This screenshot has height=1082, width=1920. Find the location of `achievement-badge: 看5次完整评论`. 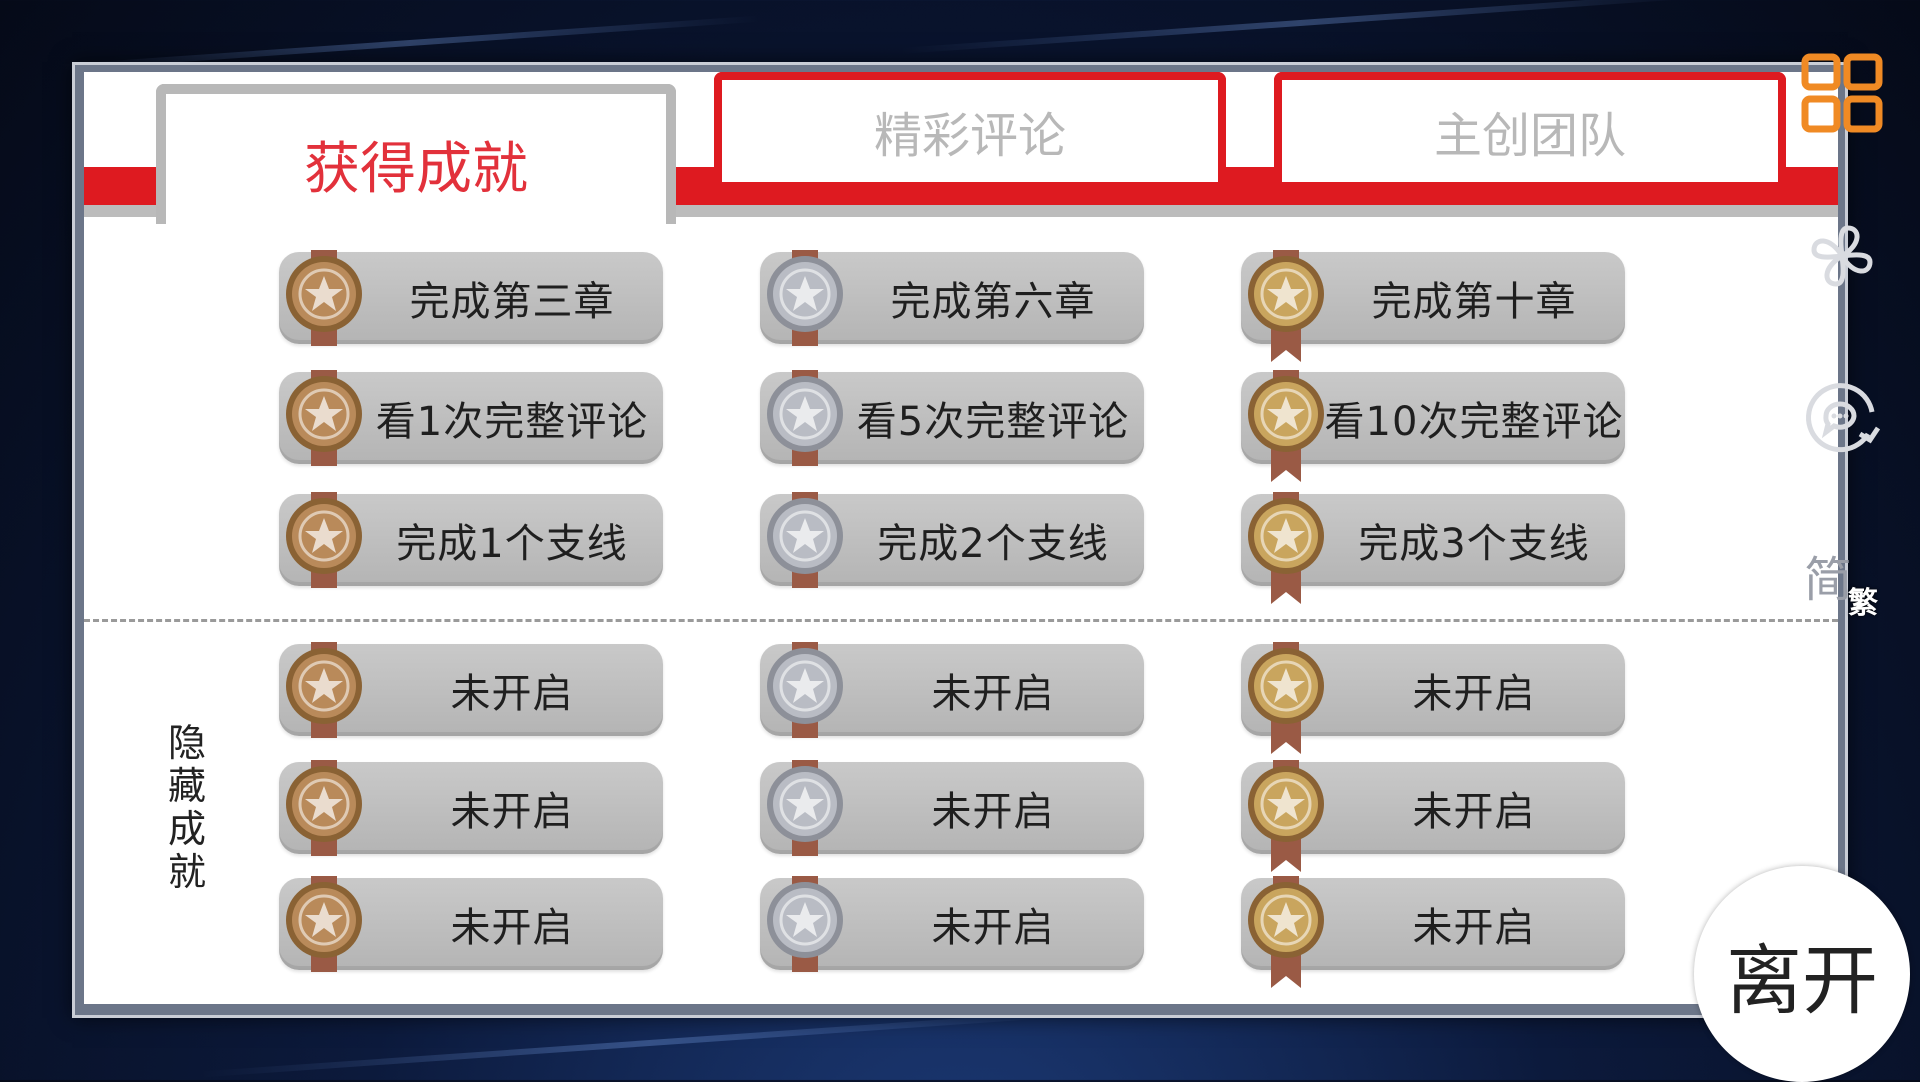

achievement-badge: 看5次完整评论 is located at coordinates (952, 418).